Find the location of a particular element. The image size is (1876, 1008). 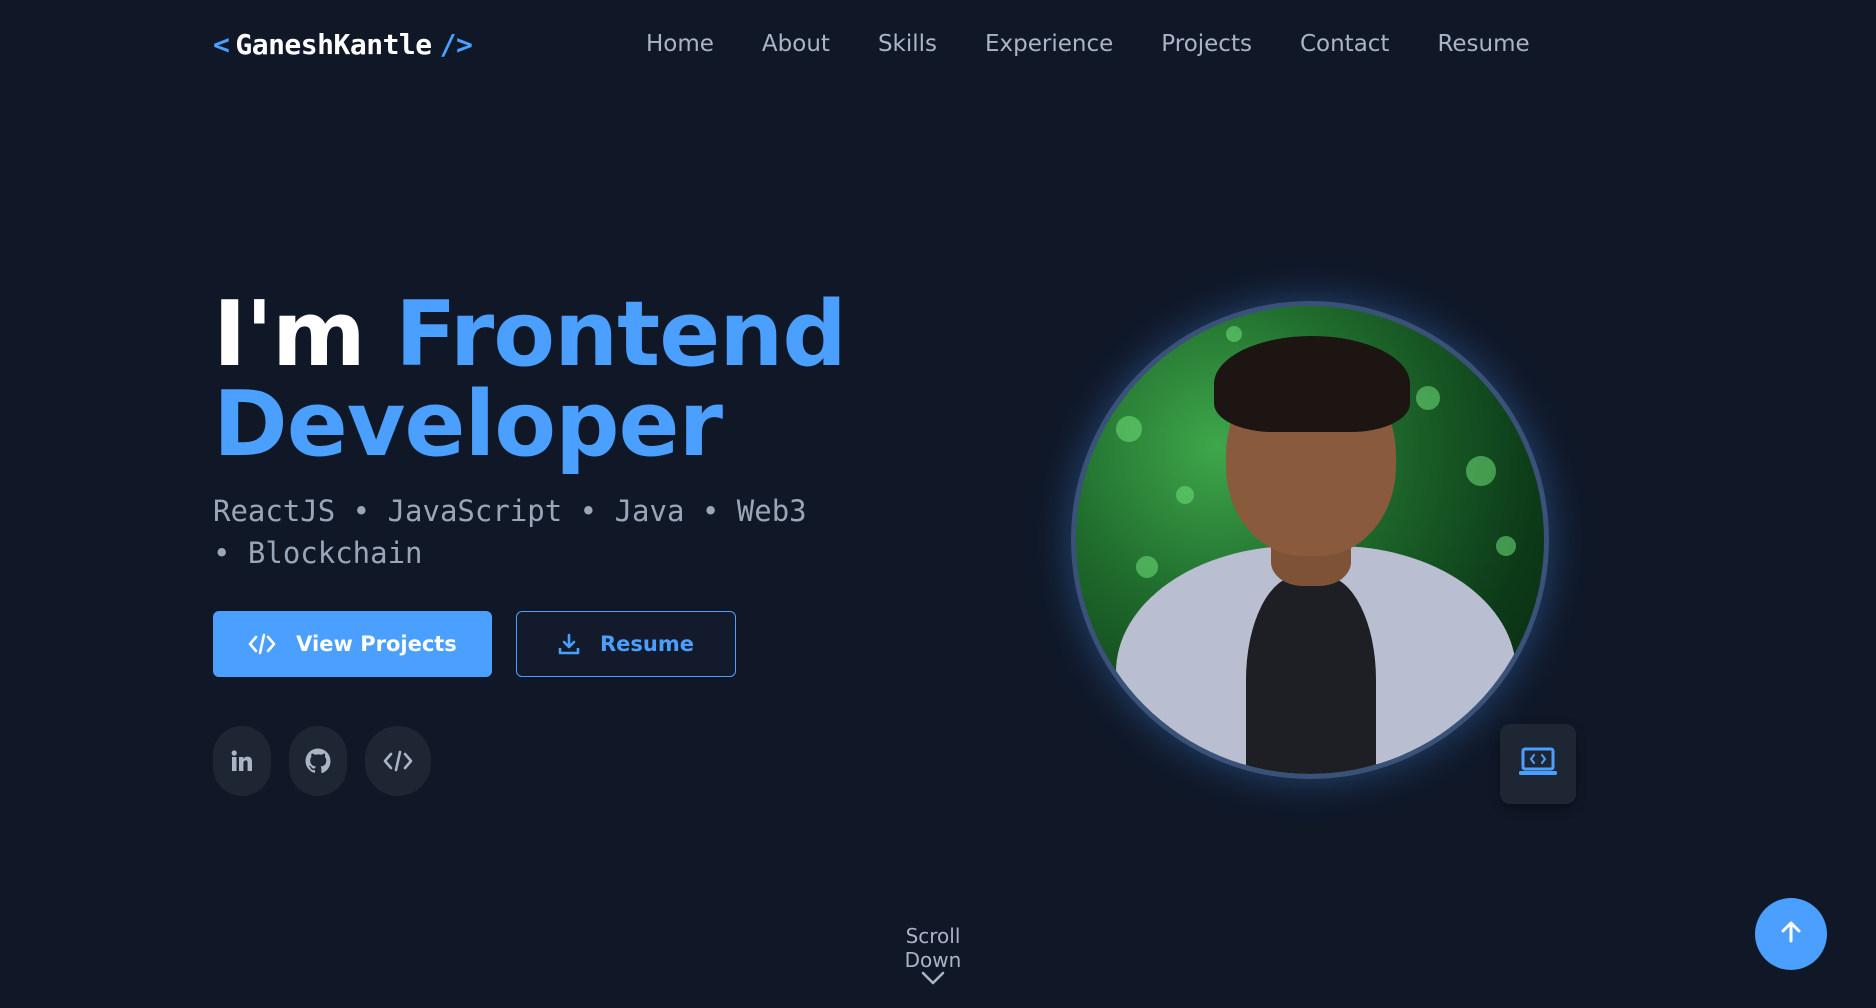

nav-item-about: About is located at coordinates (796, 44).